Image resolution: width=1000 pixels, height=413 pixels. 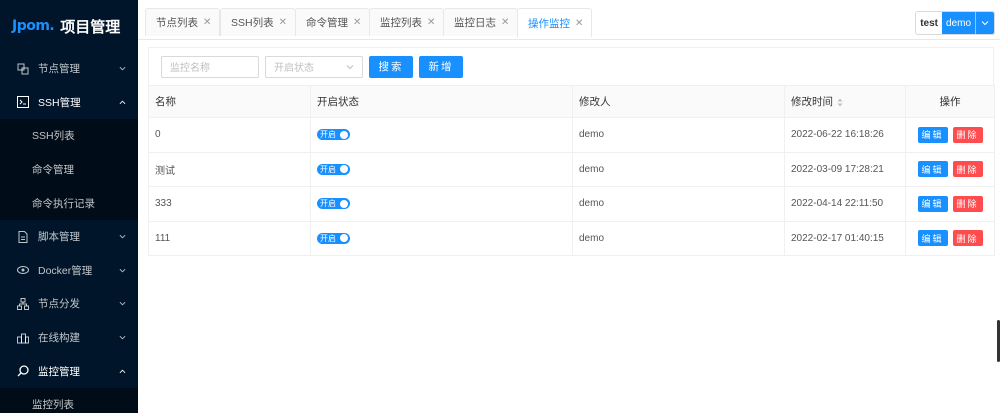 I want to click on sidebar-item-label: 在线构建, so click(x=59, y=338).